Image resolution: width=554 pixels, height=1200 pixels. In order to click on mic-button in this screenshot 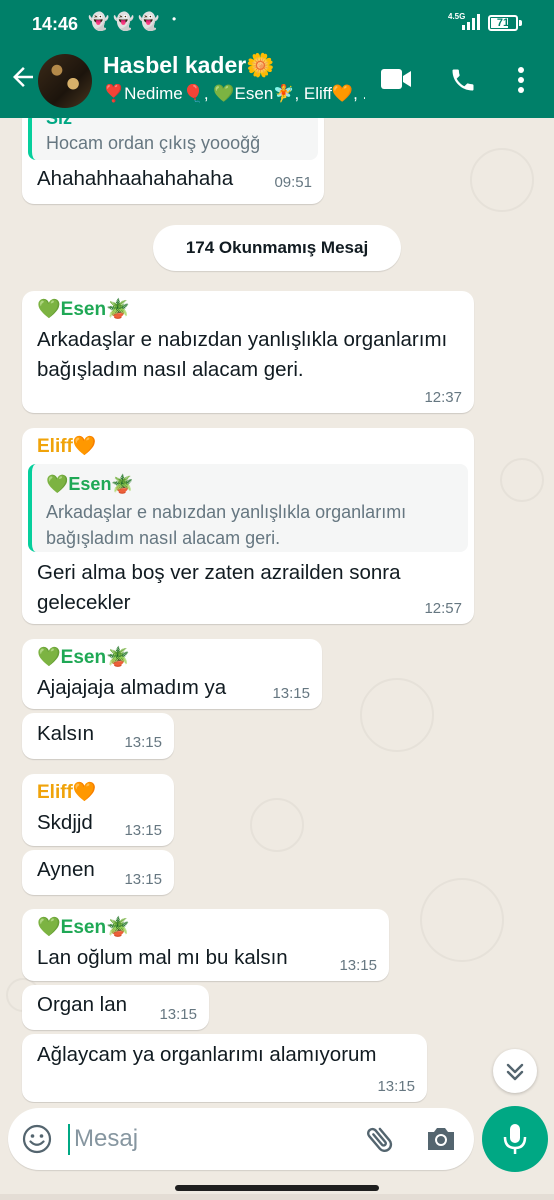, I will do `click(515, 1139)`.